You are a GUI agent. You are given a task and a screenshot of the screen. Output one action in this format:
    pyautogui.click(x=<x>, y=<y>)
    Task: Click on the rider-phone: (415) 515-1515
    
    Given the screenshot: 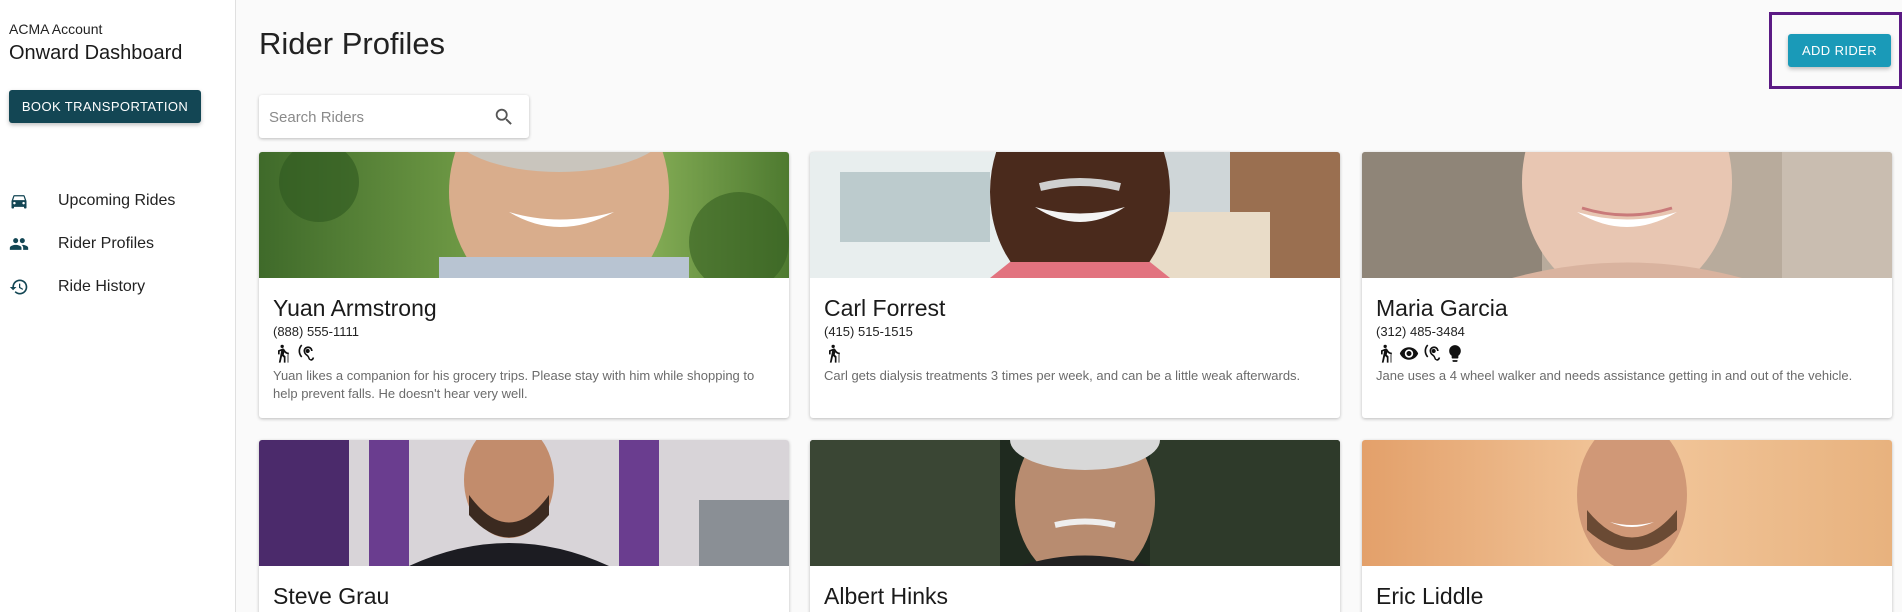 What is the action you would take?
    pyautogui.click(x=868, y=331)
    